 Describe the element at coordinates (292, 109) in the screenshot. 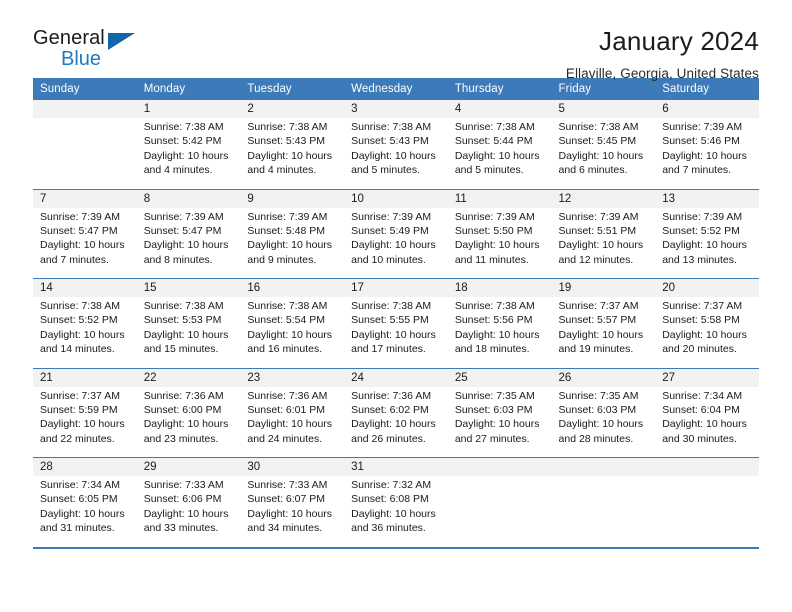

I see `day-number: 2` at that location.